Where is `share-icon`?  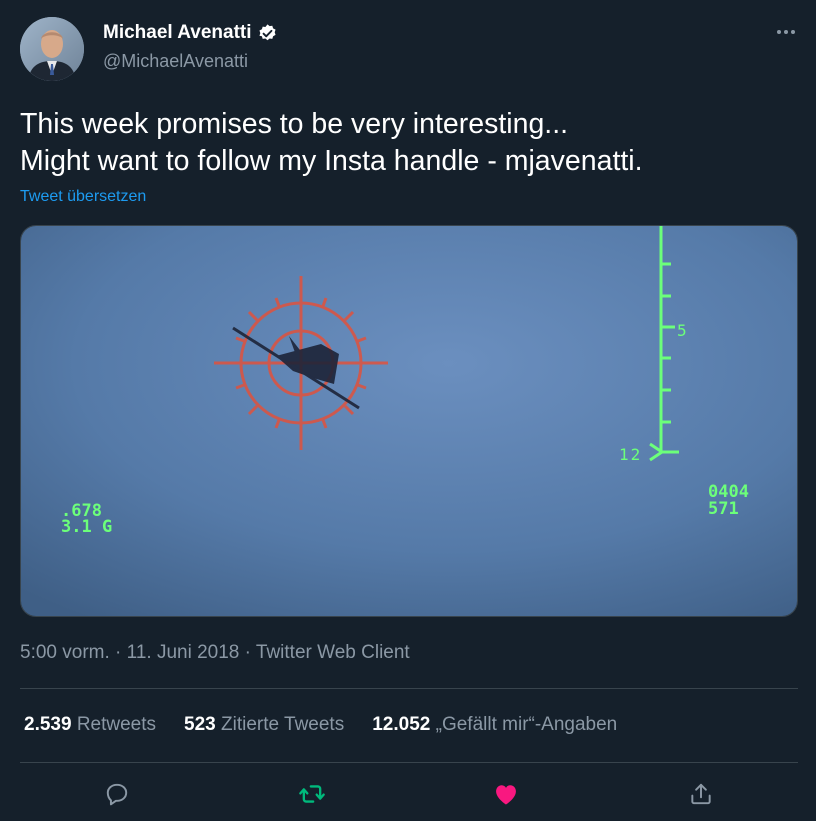
share-icon is located at coordinates (701, 796).